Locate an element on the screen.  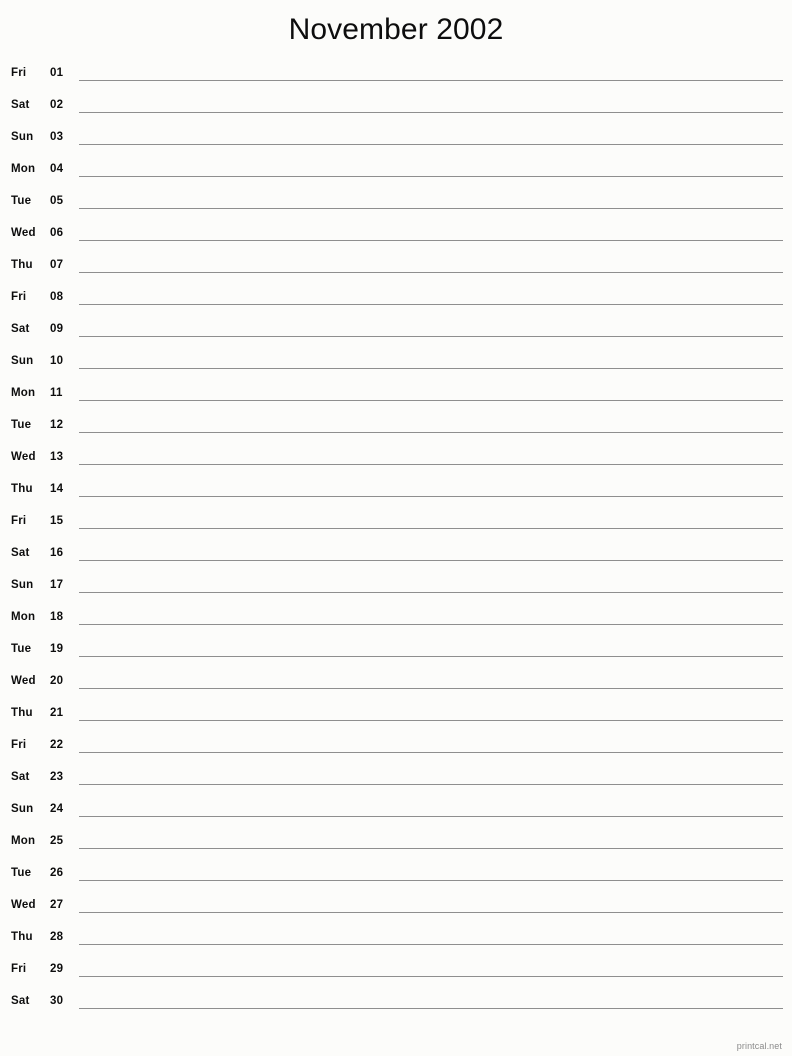
day-row: Fri 15 is located at coordinates (396, 524).